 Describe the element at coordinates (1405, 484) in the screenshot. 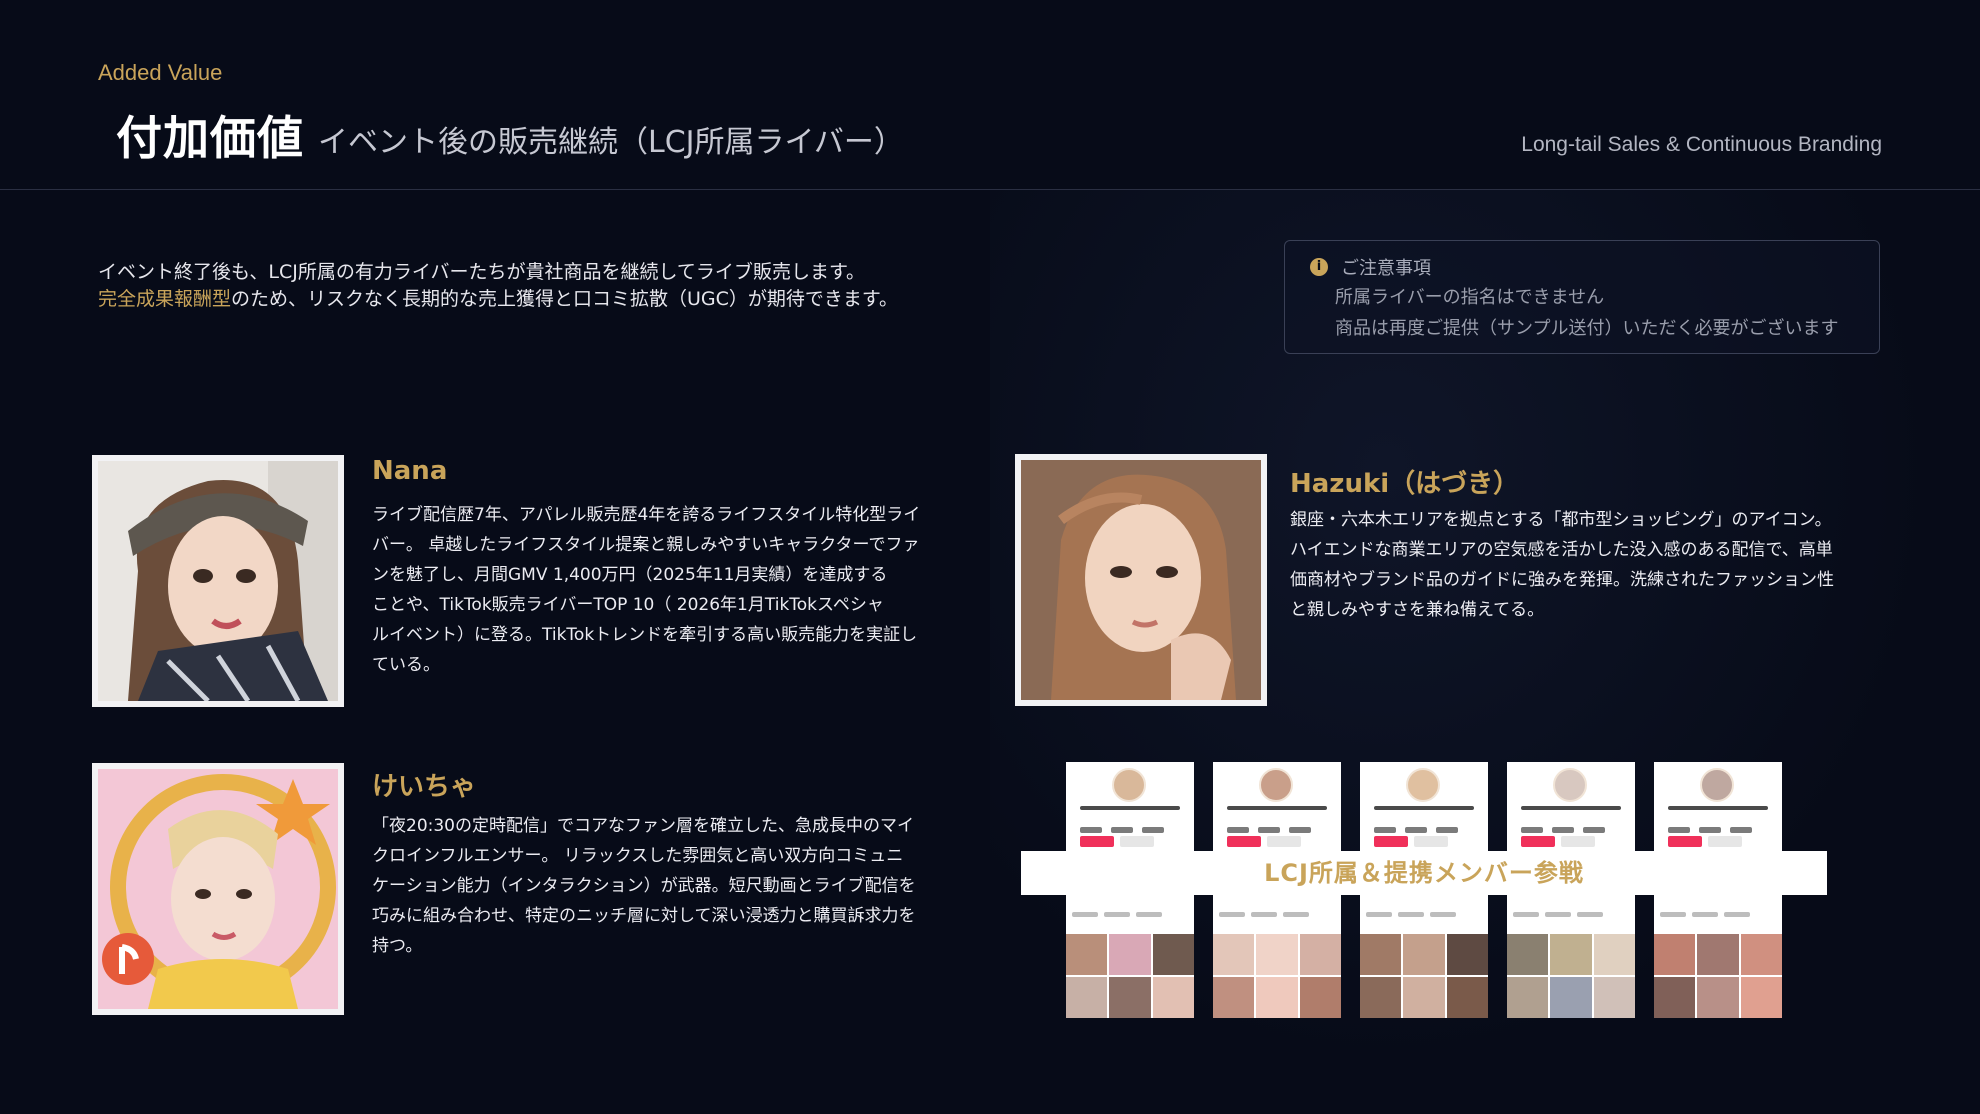

I see `liver-name-hazuki: Hazuki（はづき）` at that location.